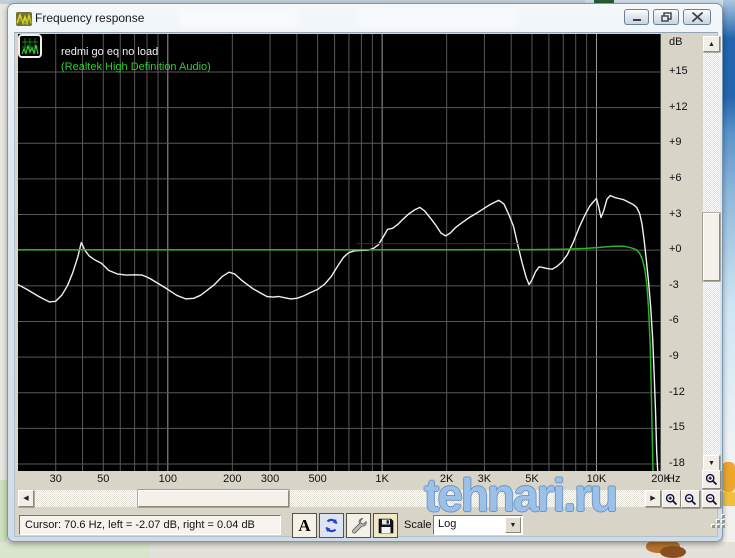  I want to click on settings-button, so click(358, 525).